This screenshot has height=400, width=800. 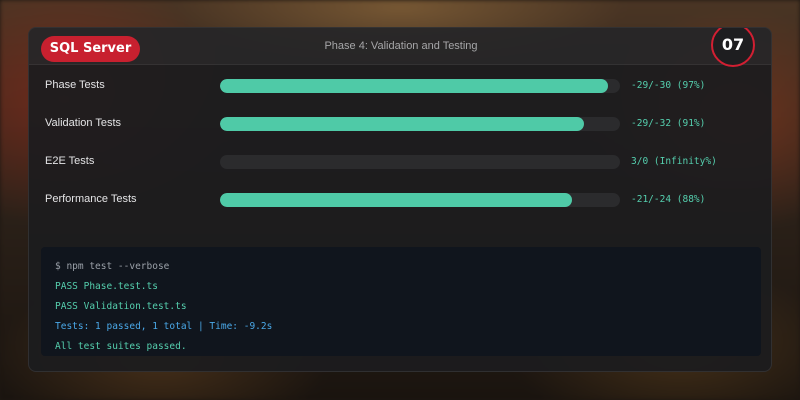 I want to click on terminal-line-result: All test suites passed., so click(x=121, y=346).